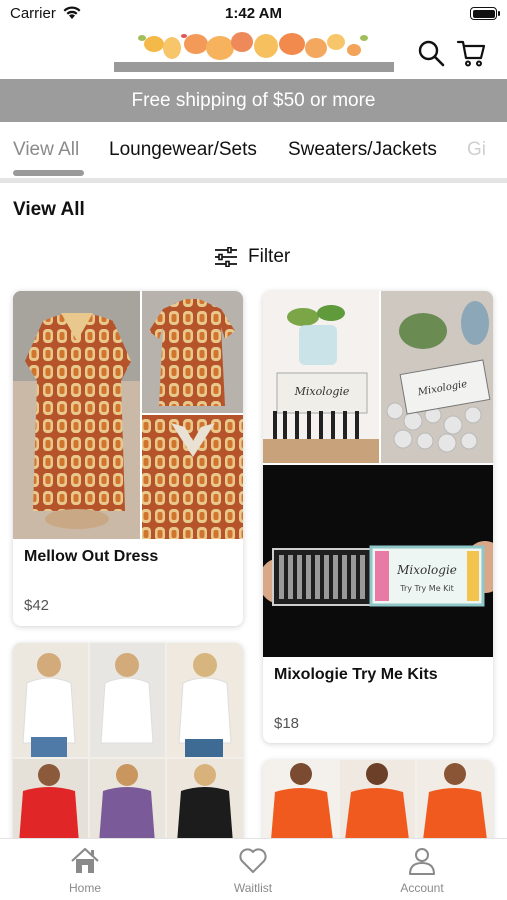  I want to click on nav-account-label: Account, so click(422, 888).